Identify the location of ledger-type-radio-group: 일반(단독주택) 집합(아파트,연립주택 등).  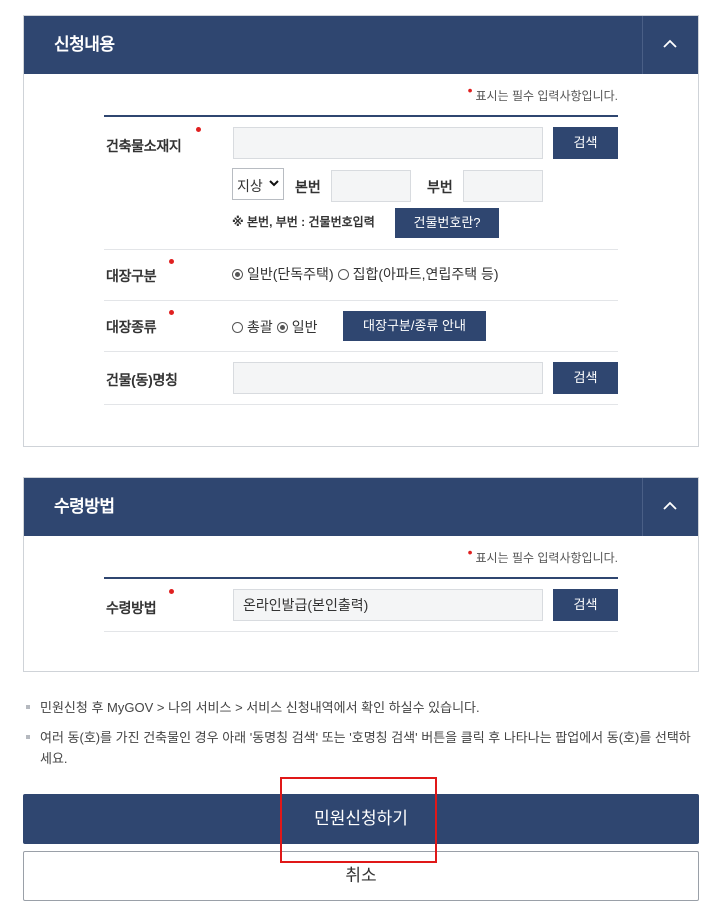
(365, 274).